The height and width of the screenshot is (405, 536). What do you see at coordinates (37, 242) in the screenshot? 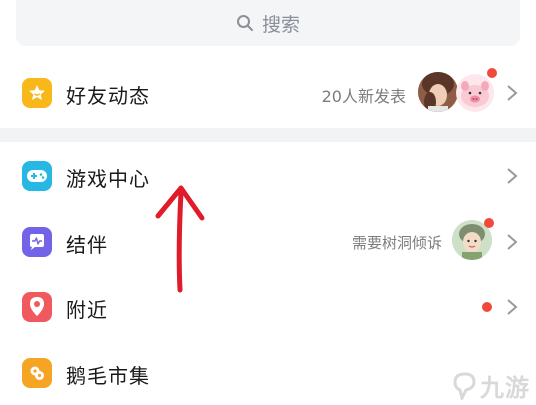
I see `chat-pulse-icon` at bounding box center [37, 242].